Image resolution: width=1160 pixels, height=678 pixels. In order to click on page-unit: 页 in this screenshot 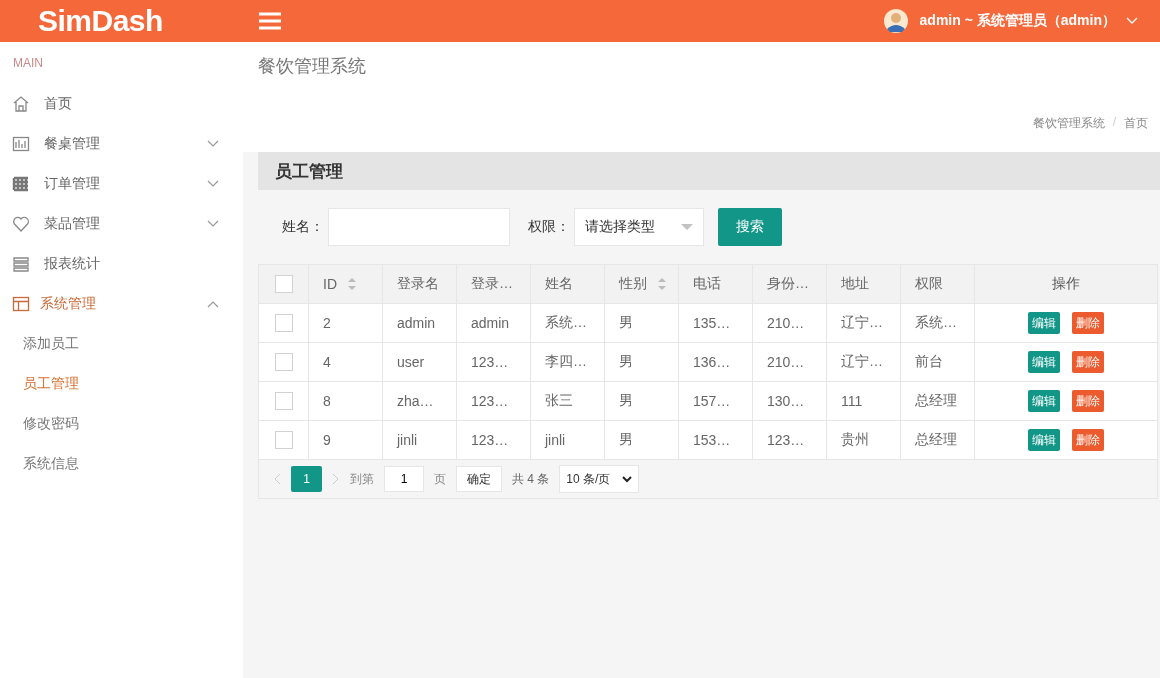, I will do `click(440, 479)`.